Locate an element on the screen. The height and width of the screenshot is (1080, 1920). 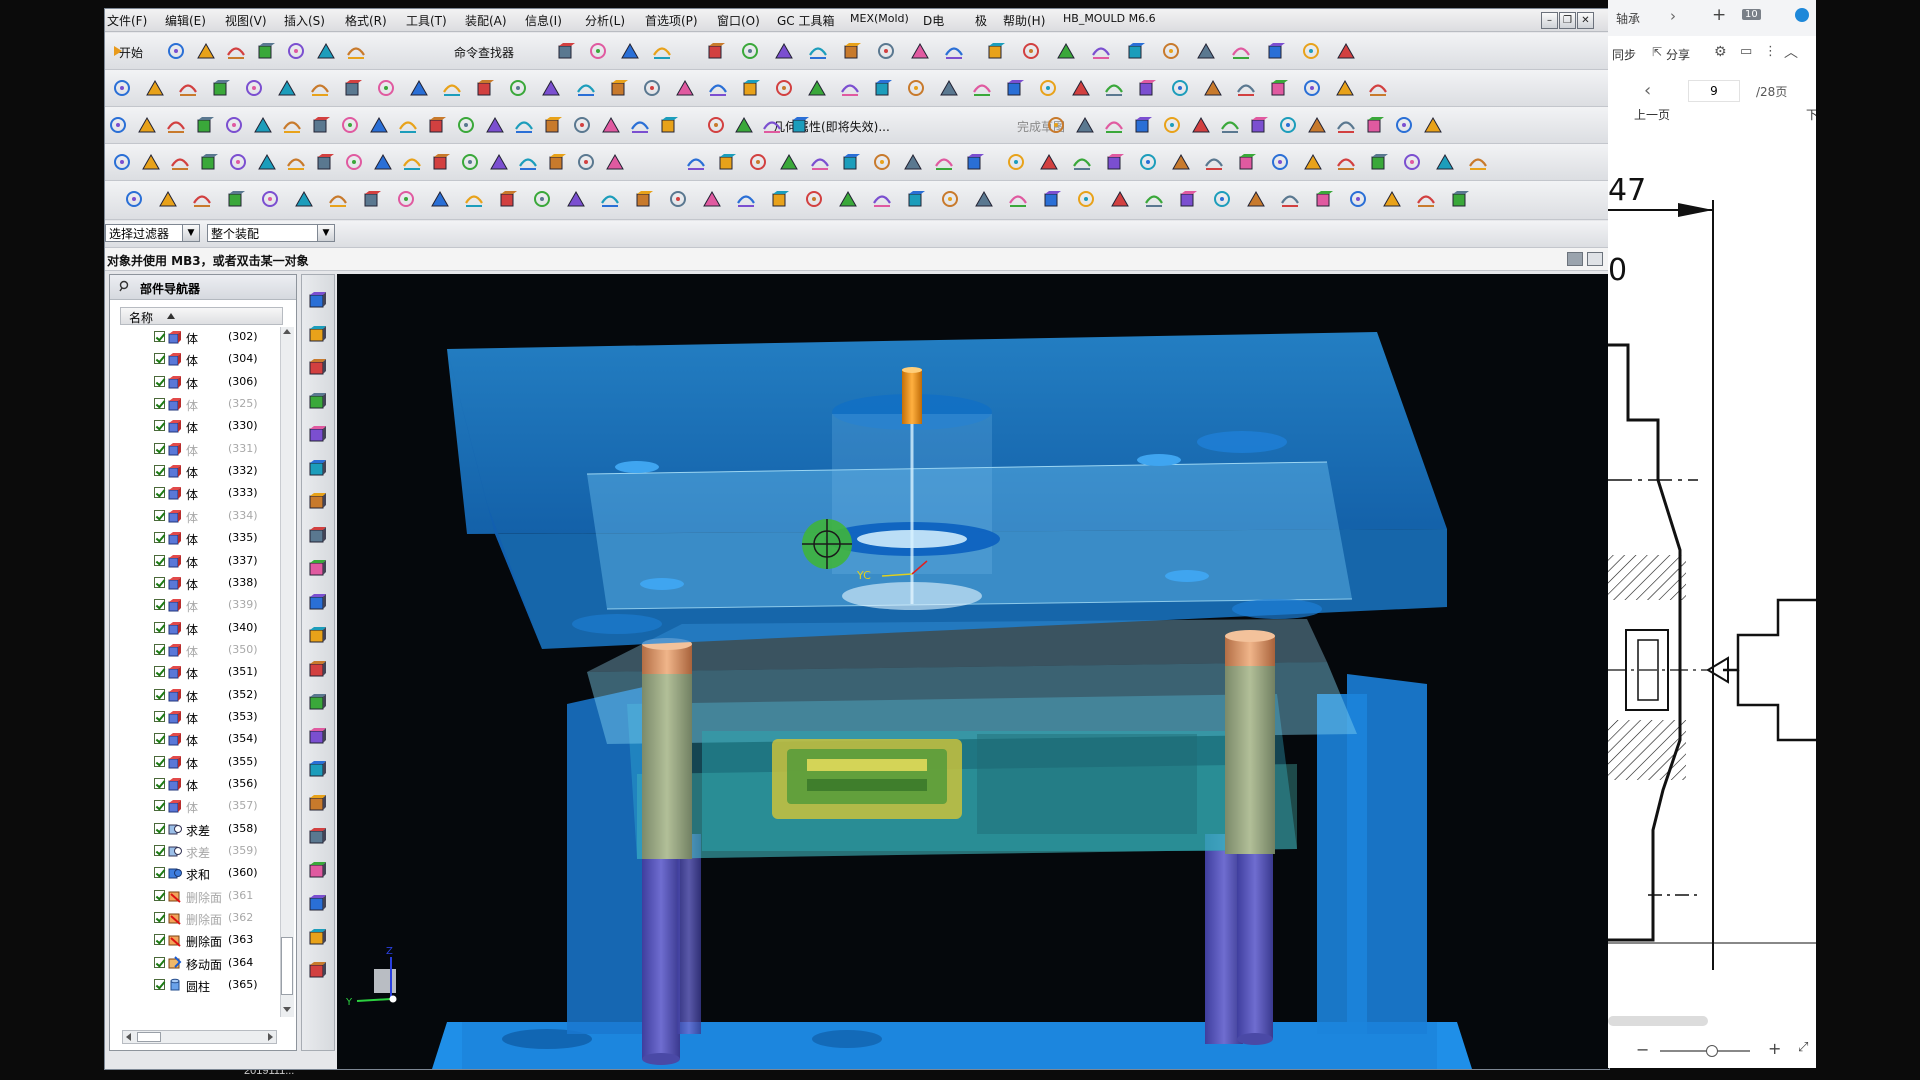
navigator-row: 体 (333) is located at coordinates (194, 493).